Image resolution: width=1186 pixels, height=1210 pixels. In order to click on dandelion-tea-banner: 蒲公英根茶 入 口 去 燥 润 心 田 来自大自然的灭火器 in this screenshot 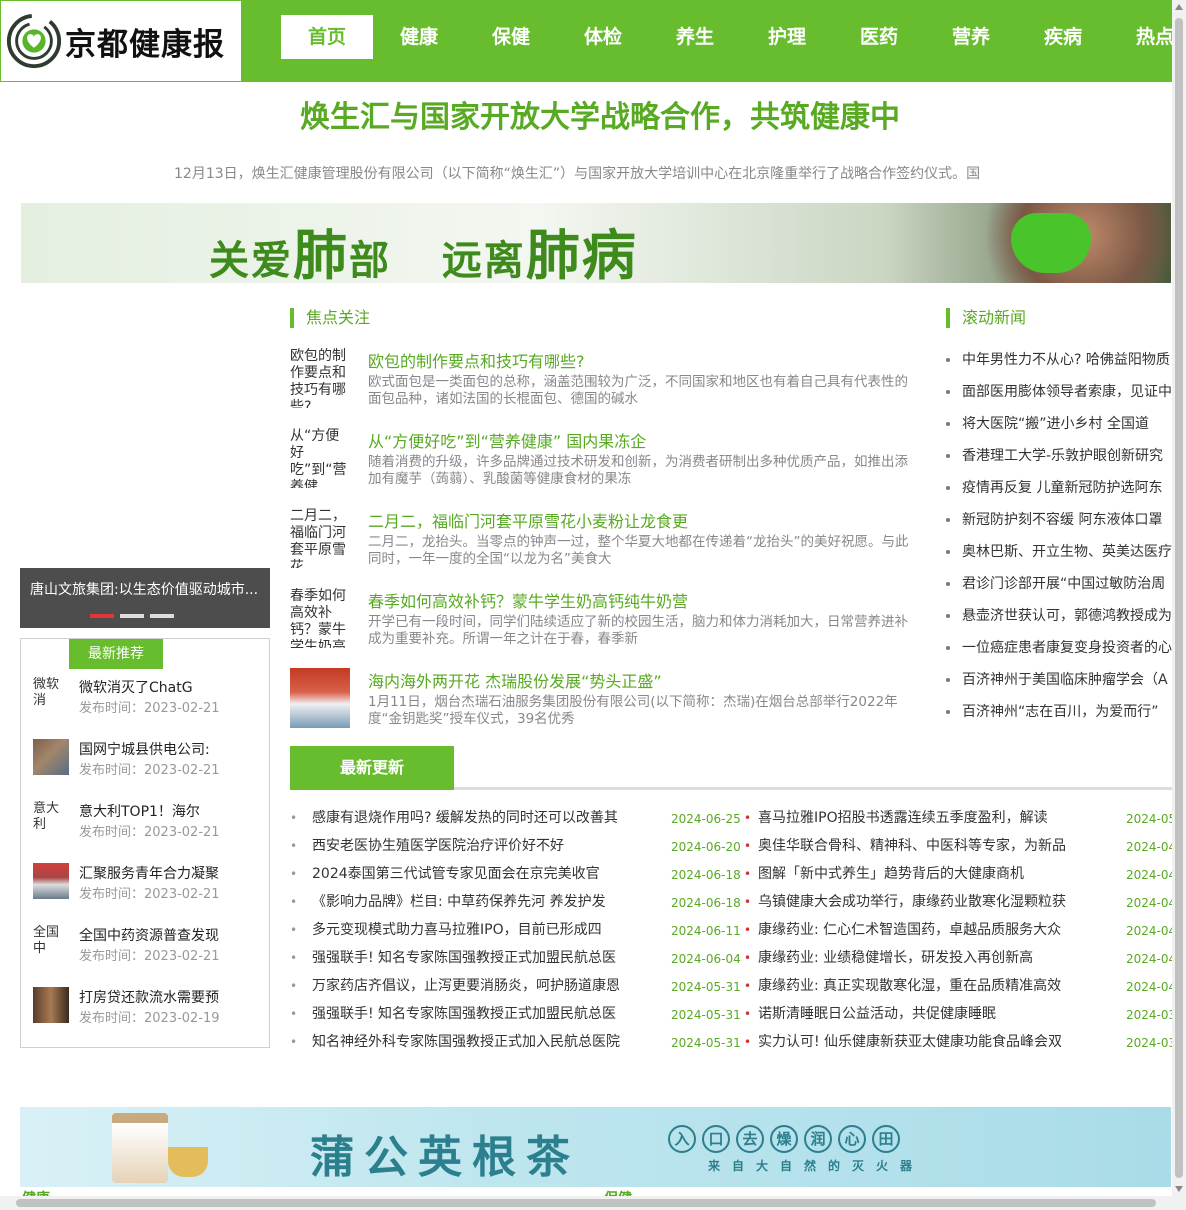, I will do `click(595, 1147)`.